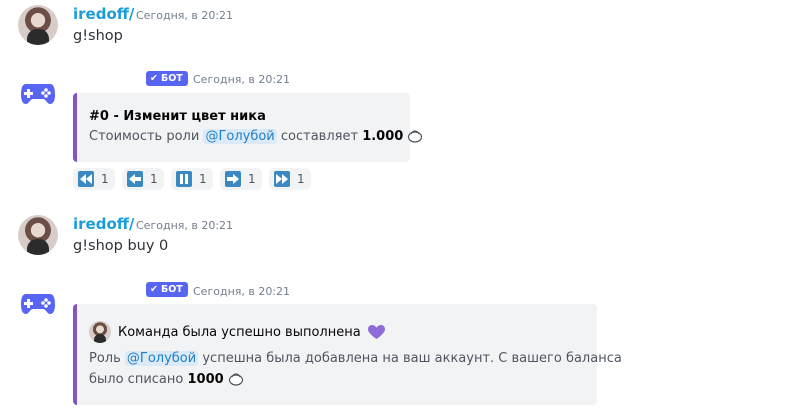 The image size is (800, 415). I want to click on reaction-next: 1, so click(241, 179).